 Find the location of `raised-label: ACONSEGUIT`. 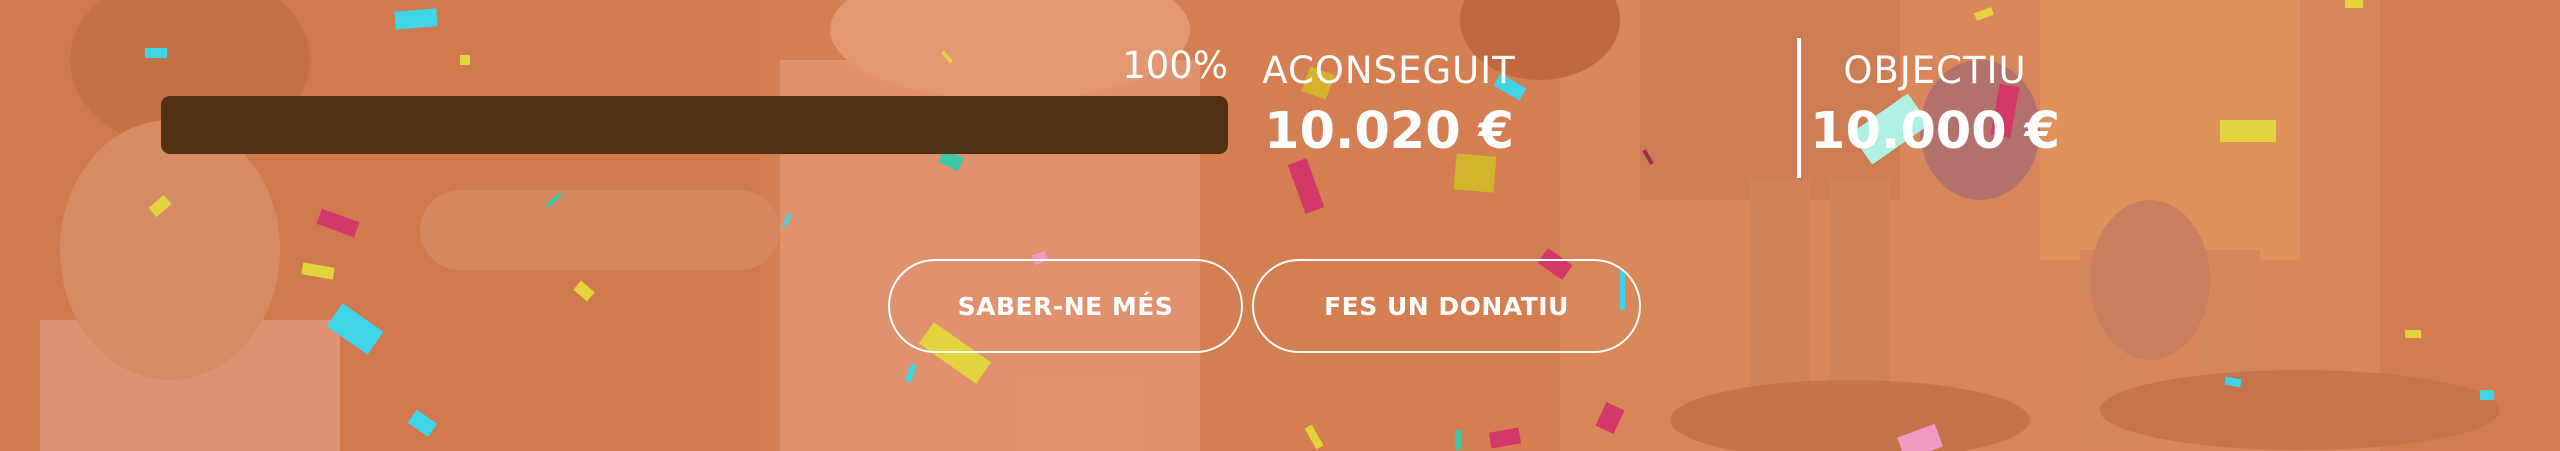

raised-label: ACONSEGUIT is located at coordinates (1389, 70).